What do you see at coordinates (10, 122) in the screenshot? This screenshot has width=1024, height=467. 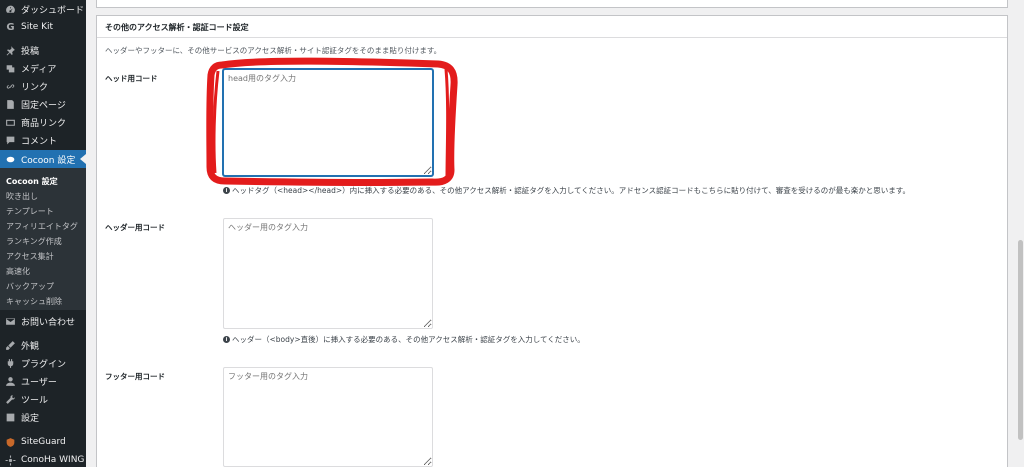 I see `product-link-icon` at bounding box center [10, 122].